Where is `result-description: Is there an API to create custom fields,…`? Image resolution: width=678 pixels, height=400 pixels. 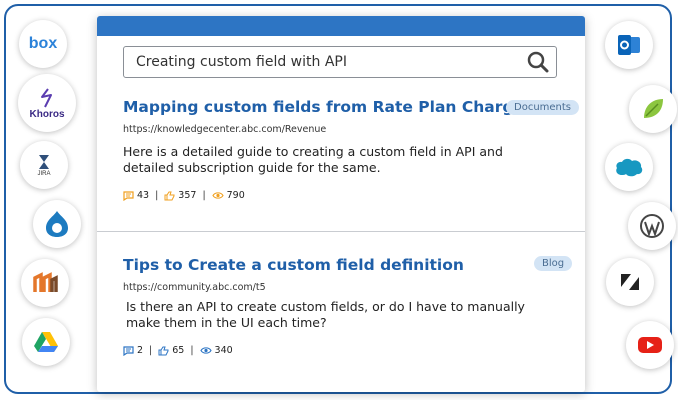
result-description: Is there an API to create custom fields,… is located at coordinates (325, 314).